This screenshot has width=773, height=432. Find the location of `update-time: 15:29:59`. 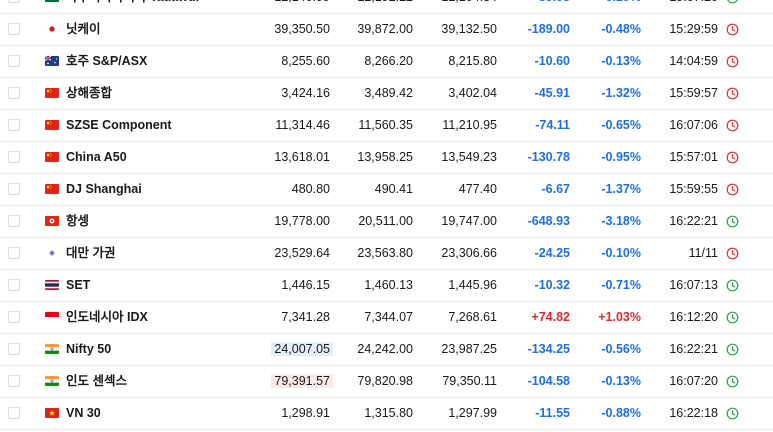

update-time: 15:29:59 is located at coordinates (693, 29).